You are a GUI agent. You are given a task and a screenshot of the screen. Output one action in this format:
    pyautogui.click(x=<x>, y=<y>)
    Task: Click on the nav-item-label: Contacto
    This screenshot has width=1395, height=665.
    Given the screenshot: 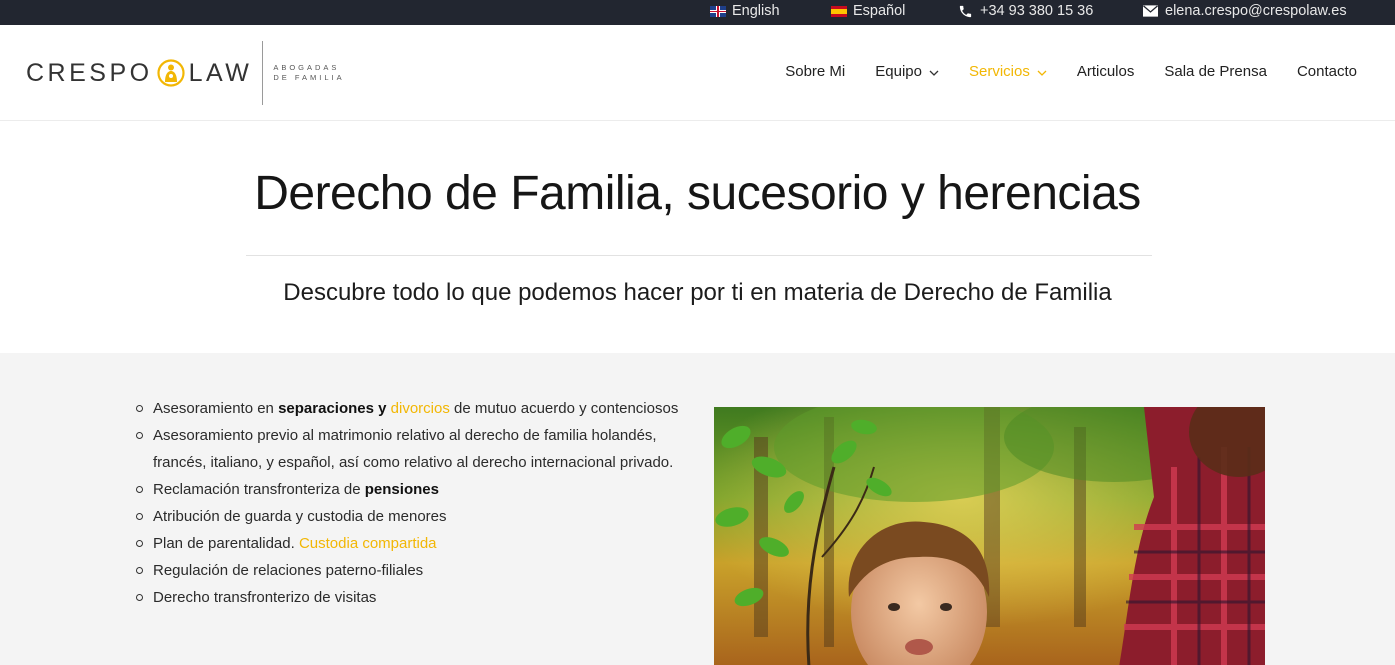 What is the action you would take?
    pyautogui.click(x=1326, y=71)
    